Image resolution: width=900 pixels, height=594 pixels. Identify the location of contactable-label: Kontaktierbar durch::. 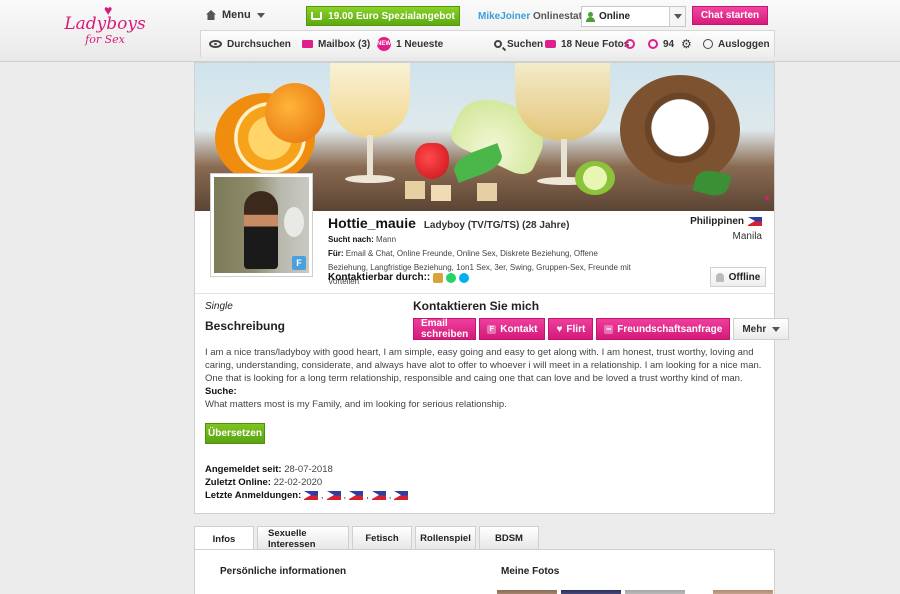
(379, 277).